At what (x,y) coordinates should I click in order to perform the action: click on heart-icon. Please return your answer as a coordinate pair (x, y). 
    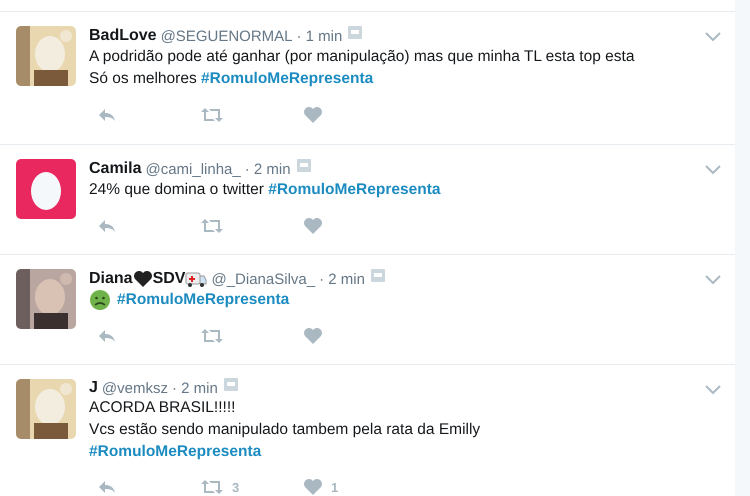
    Looking at the image, I should click on (142, 279).